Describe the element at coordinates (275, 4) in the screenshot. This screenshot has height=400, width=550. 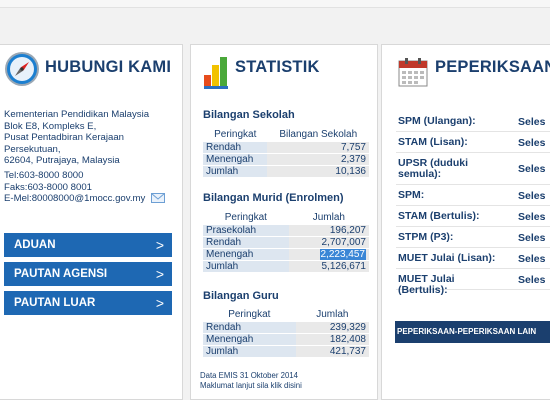
I see `top-border` at that location.